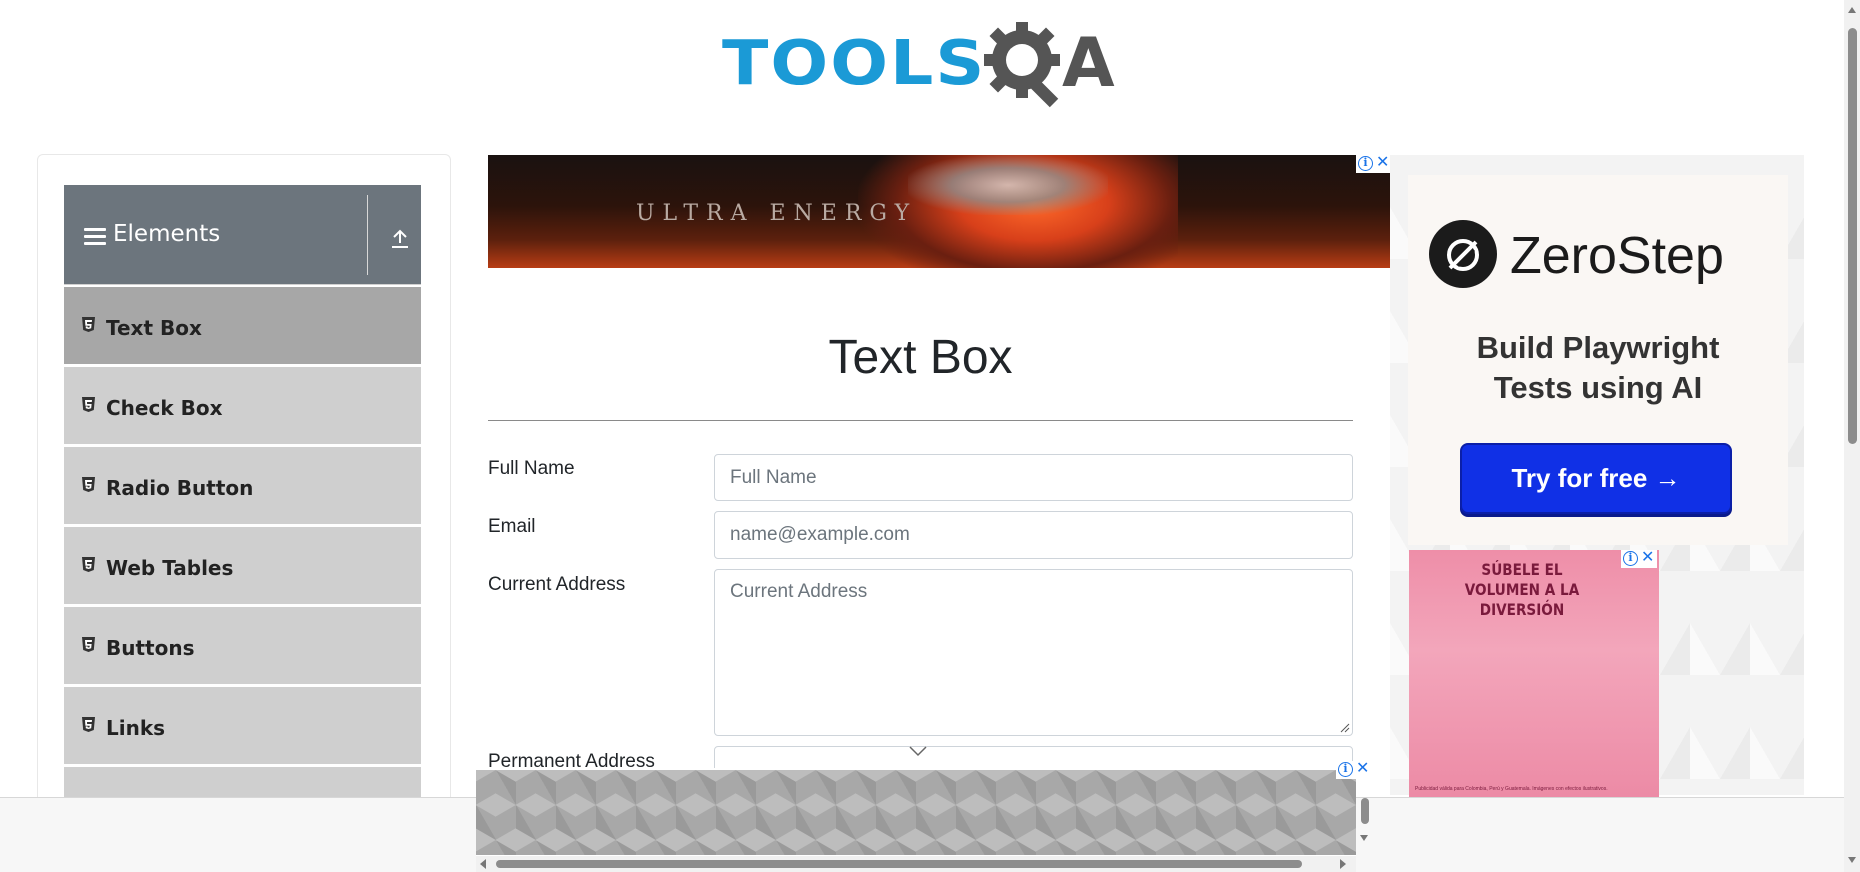 The height and width of the screenshot is (872, 1860). What do you see at coordinates (557, 584) in the screenshot?
I see `current-address-label: Current Address` at bounding box center [557, 584].